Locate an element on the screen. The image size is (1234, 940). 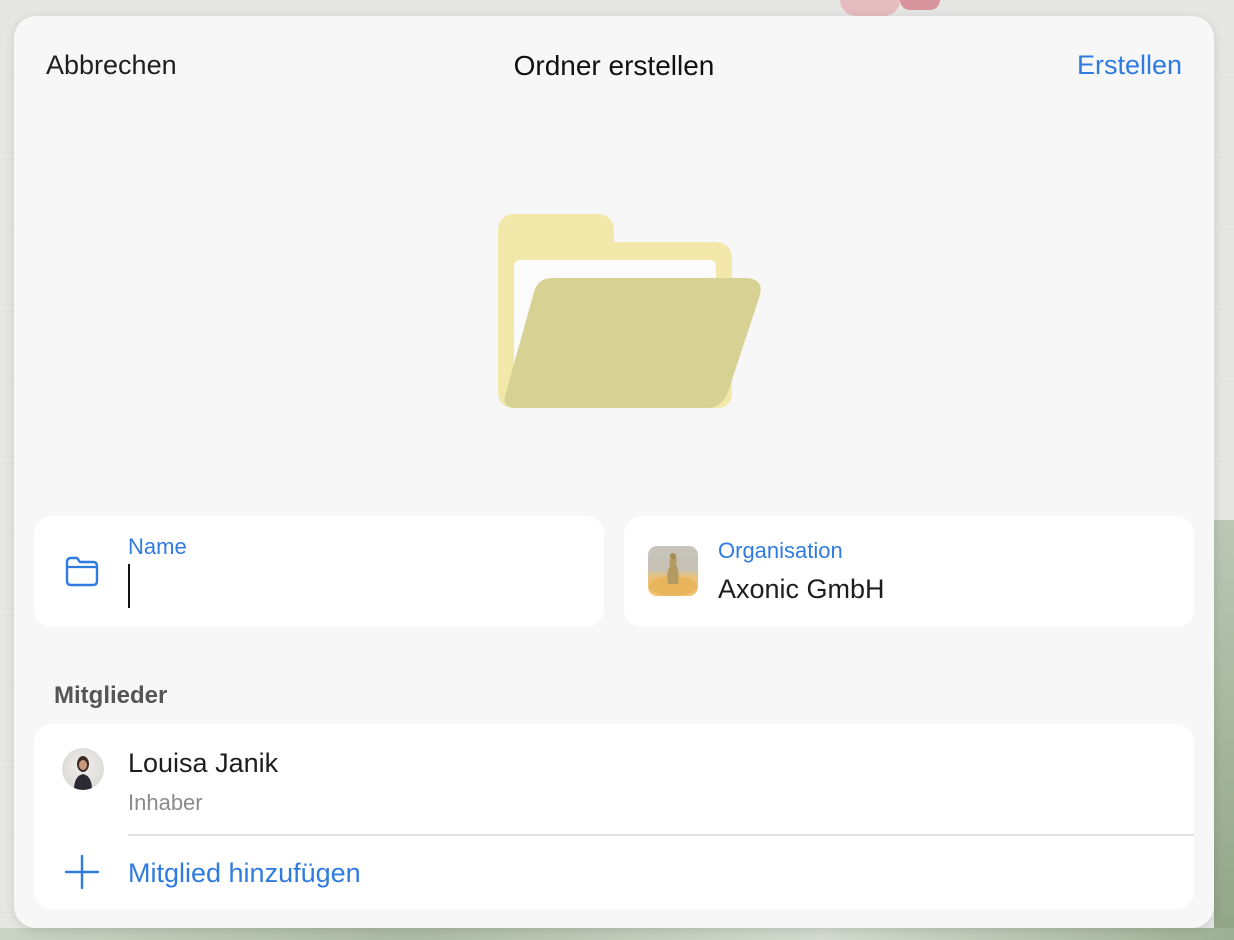
folder-front-shape is located at coordinates (632, 343).